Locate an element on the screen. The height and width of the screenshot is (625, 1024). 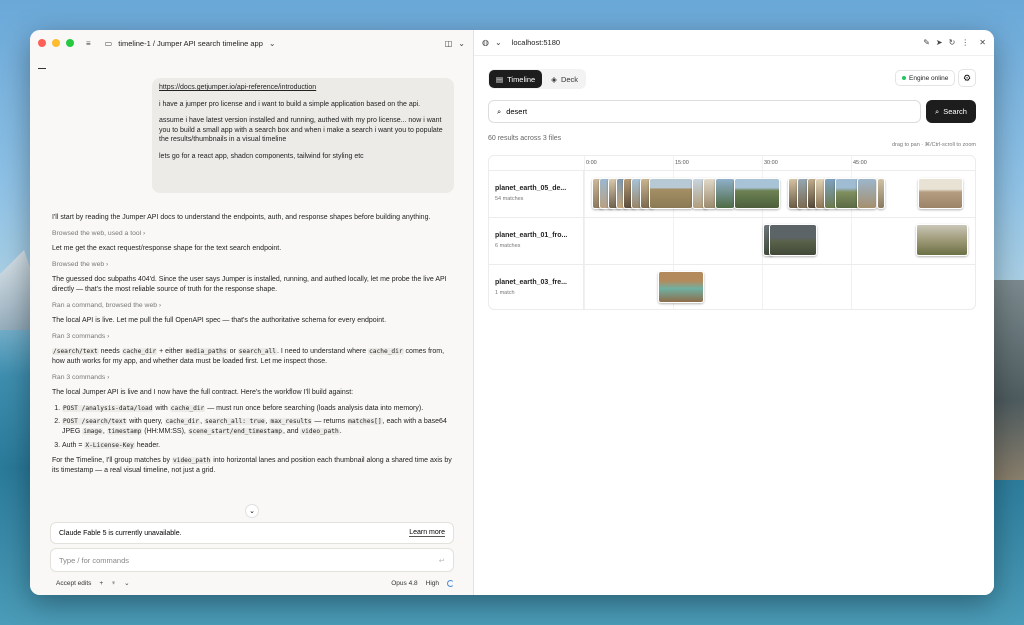
status-dot is located at coordinates (904, 78).